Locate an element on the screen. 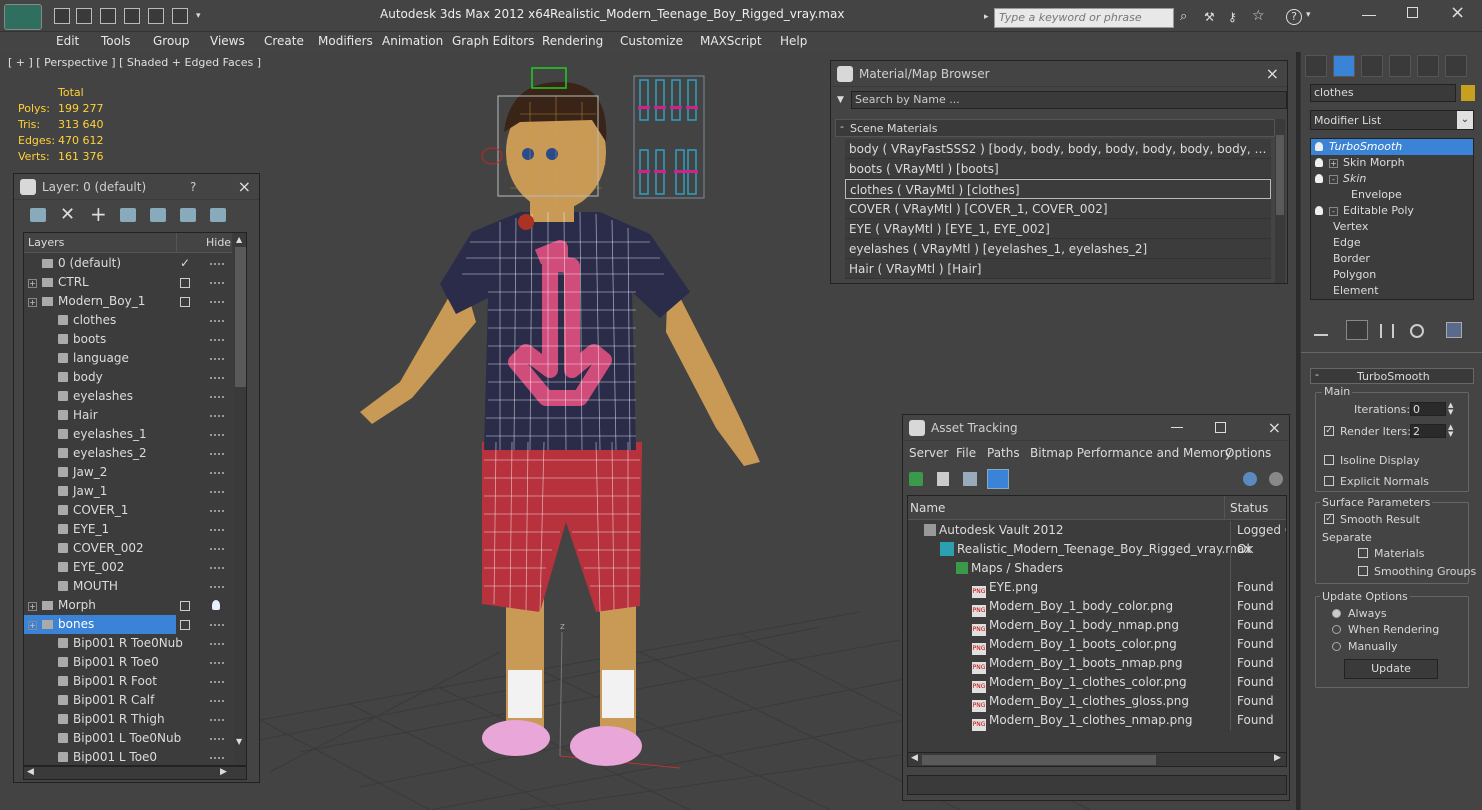 This screenshot has height=810, width=1482. qa-dropdown-icon: ▾ is located at coordinates (201, 16).